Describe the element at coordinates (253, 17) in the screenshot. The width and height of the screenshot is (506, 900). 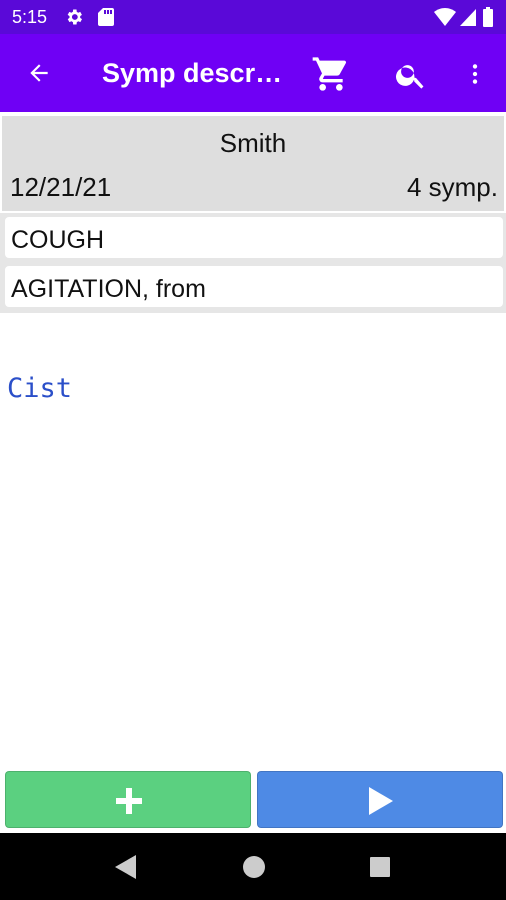
I see `status-bar: 5:15` at that location.